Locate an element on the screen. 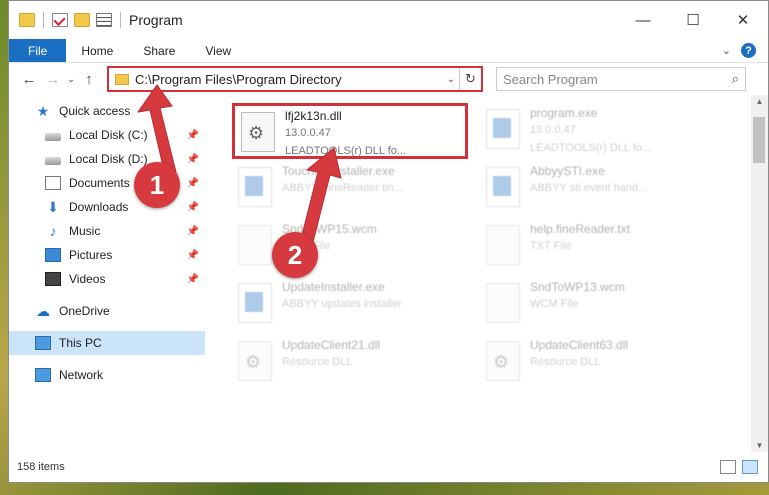 This screenshot has height=495, width=769. refresh-icon: ↻ is located at coordinates (470, 79).